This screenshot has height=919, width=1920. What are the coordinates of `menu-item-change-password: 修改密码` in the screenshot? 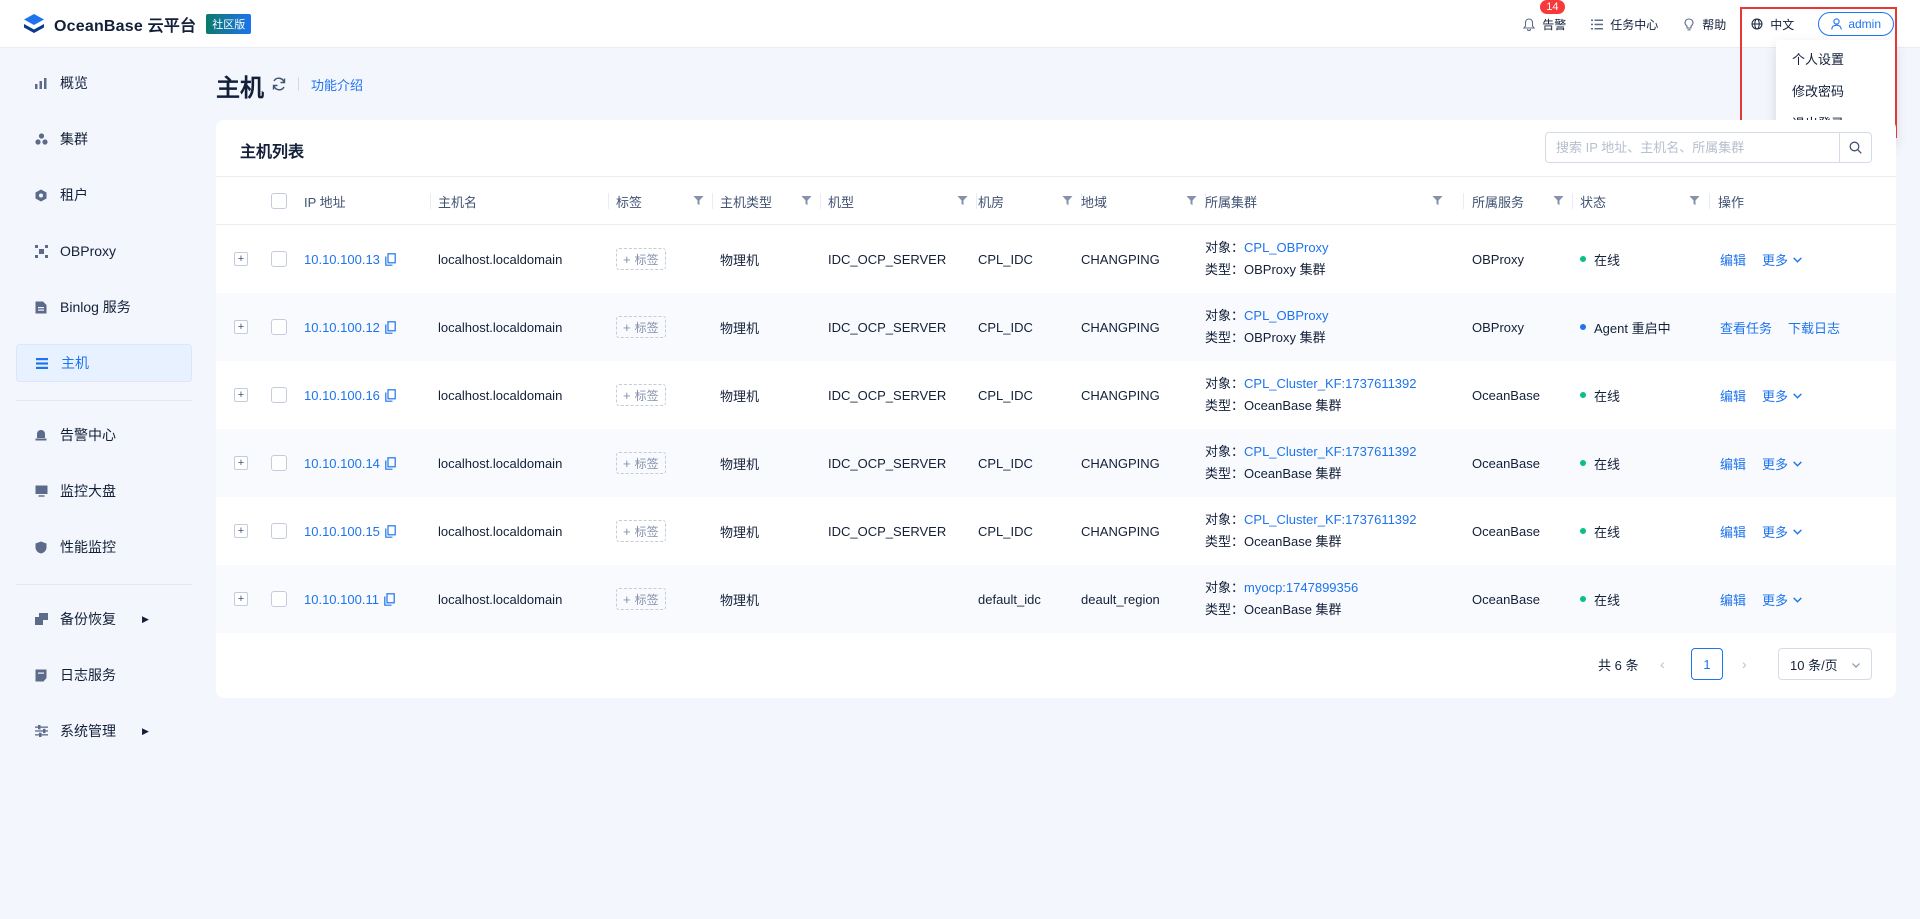 It's located at (1836, 92).